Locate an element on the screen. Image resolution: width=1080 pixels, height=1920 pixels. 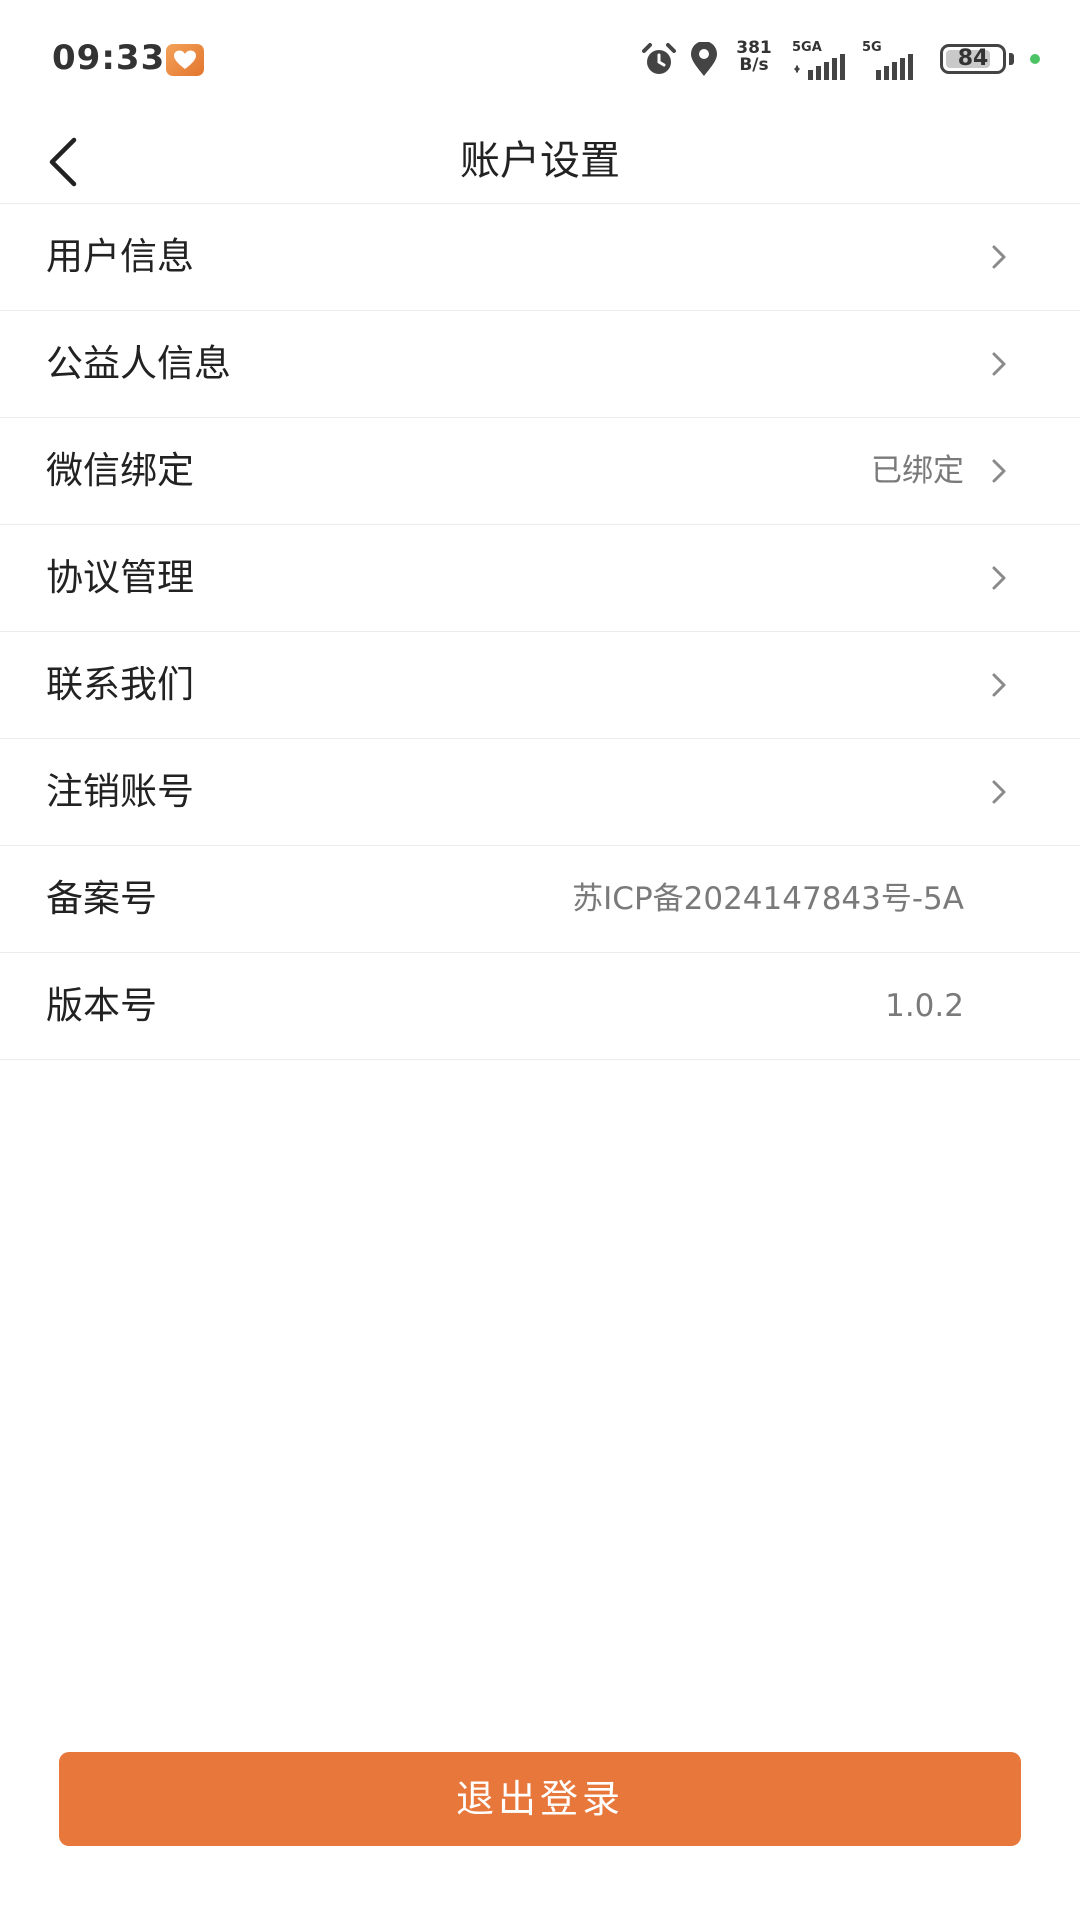
icp-record-value: 苏ICP备2024147843号-5A is located at coordinates (768, 899).